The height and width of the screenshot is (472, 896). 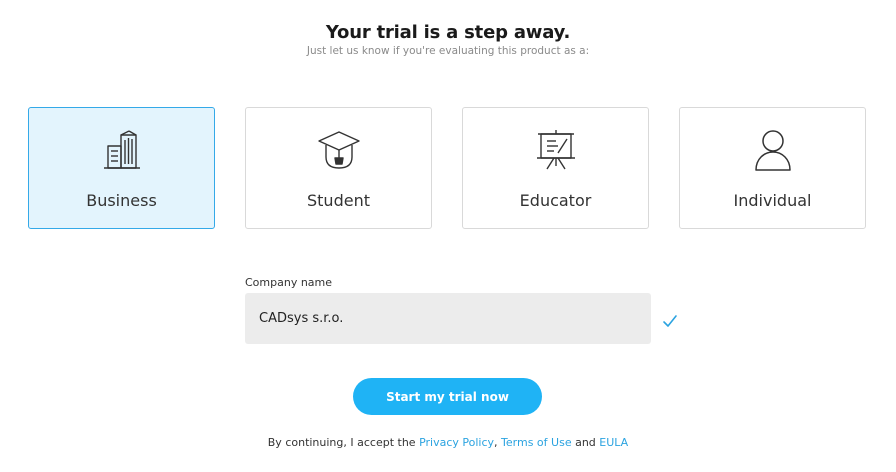 I want to click on page-title: Your trial is a step away., so click(x=448, y=32).